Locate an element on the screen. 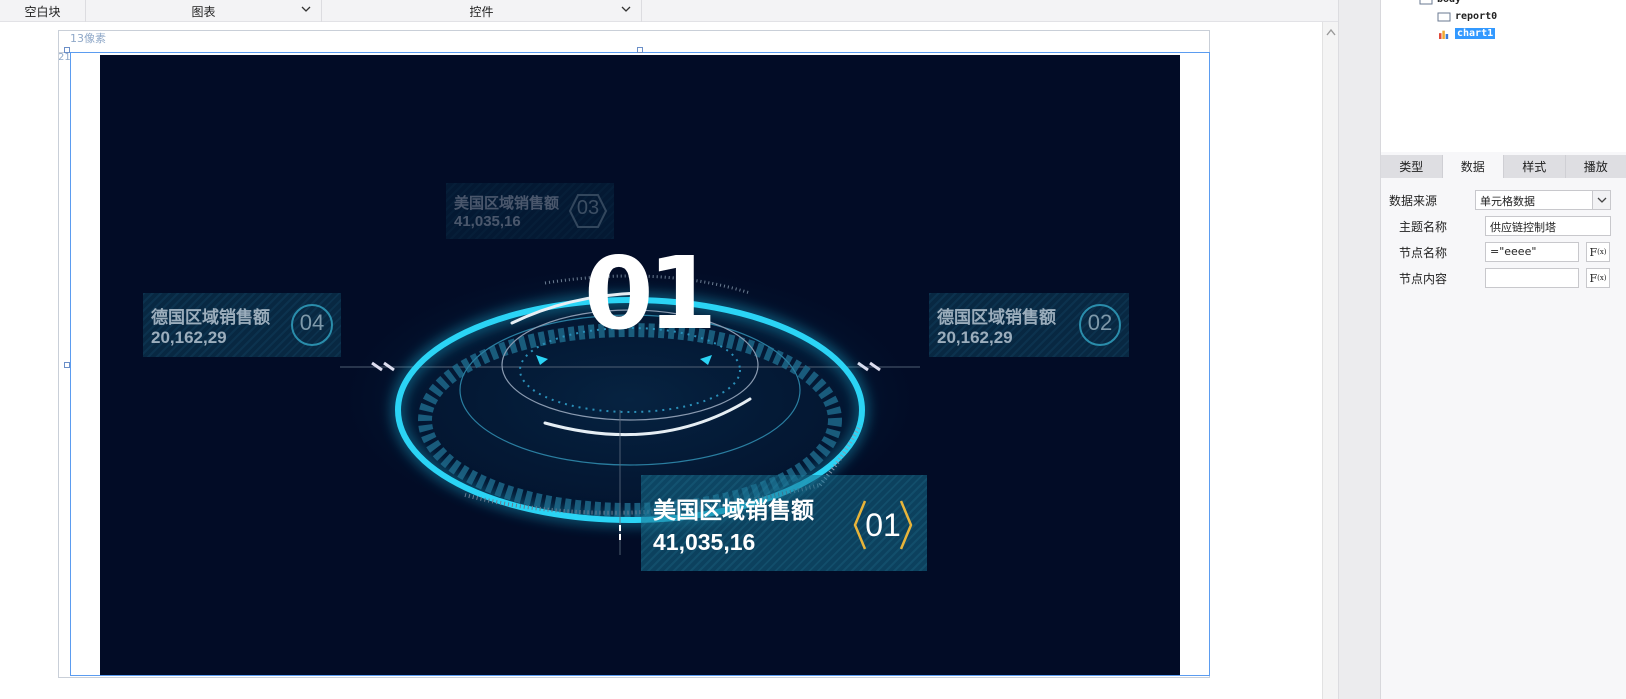 This screenshot has height=699, width=1626. data-source-row: 数据来源 单元格数据 is located at coordinates (1503, 200).